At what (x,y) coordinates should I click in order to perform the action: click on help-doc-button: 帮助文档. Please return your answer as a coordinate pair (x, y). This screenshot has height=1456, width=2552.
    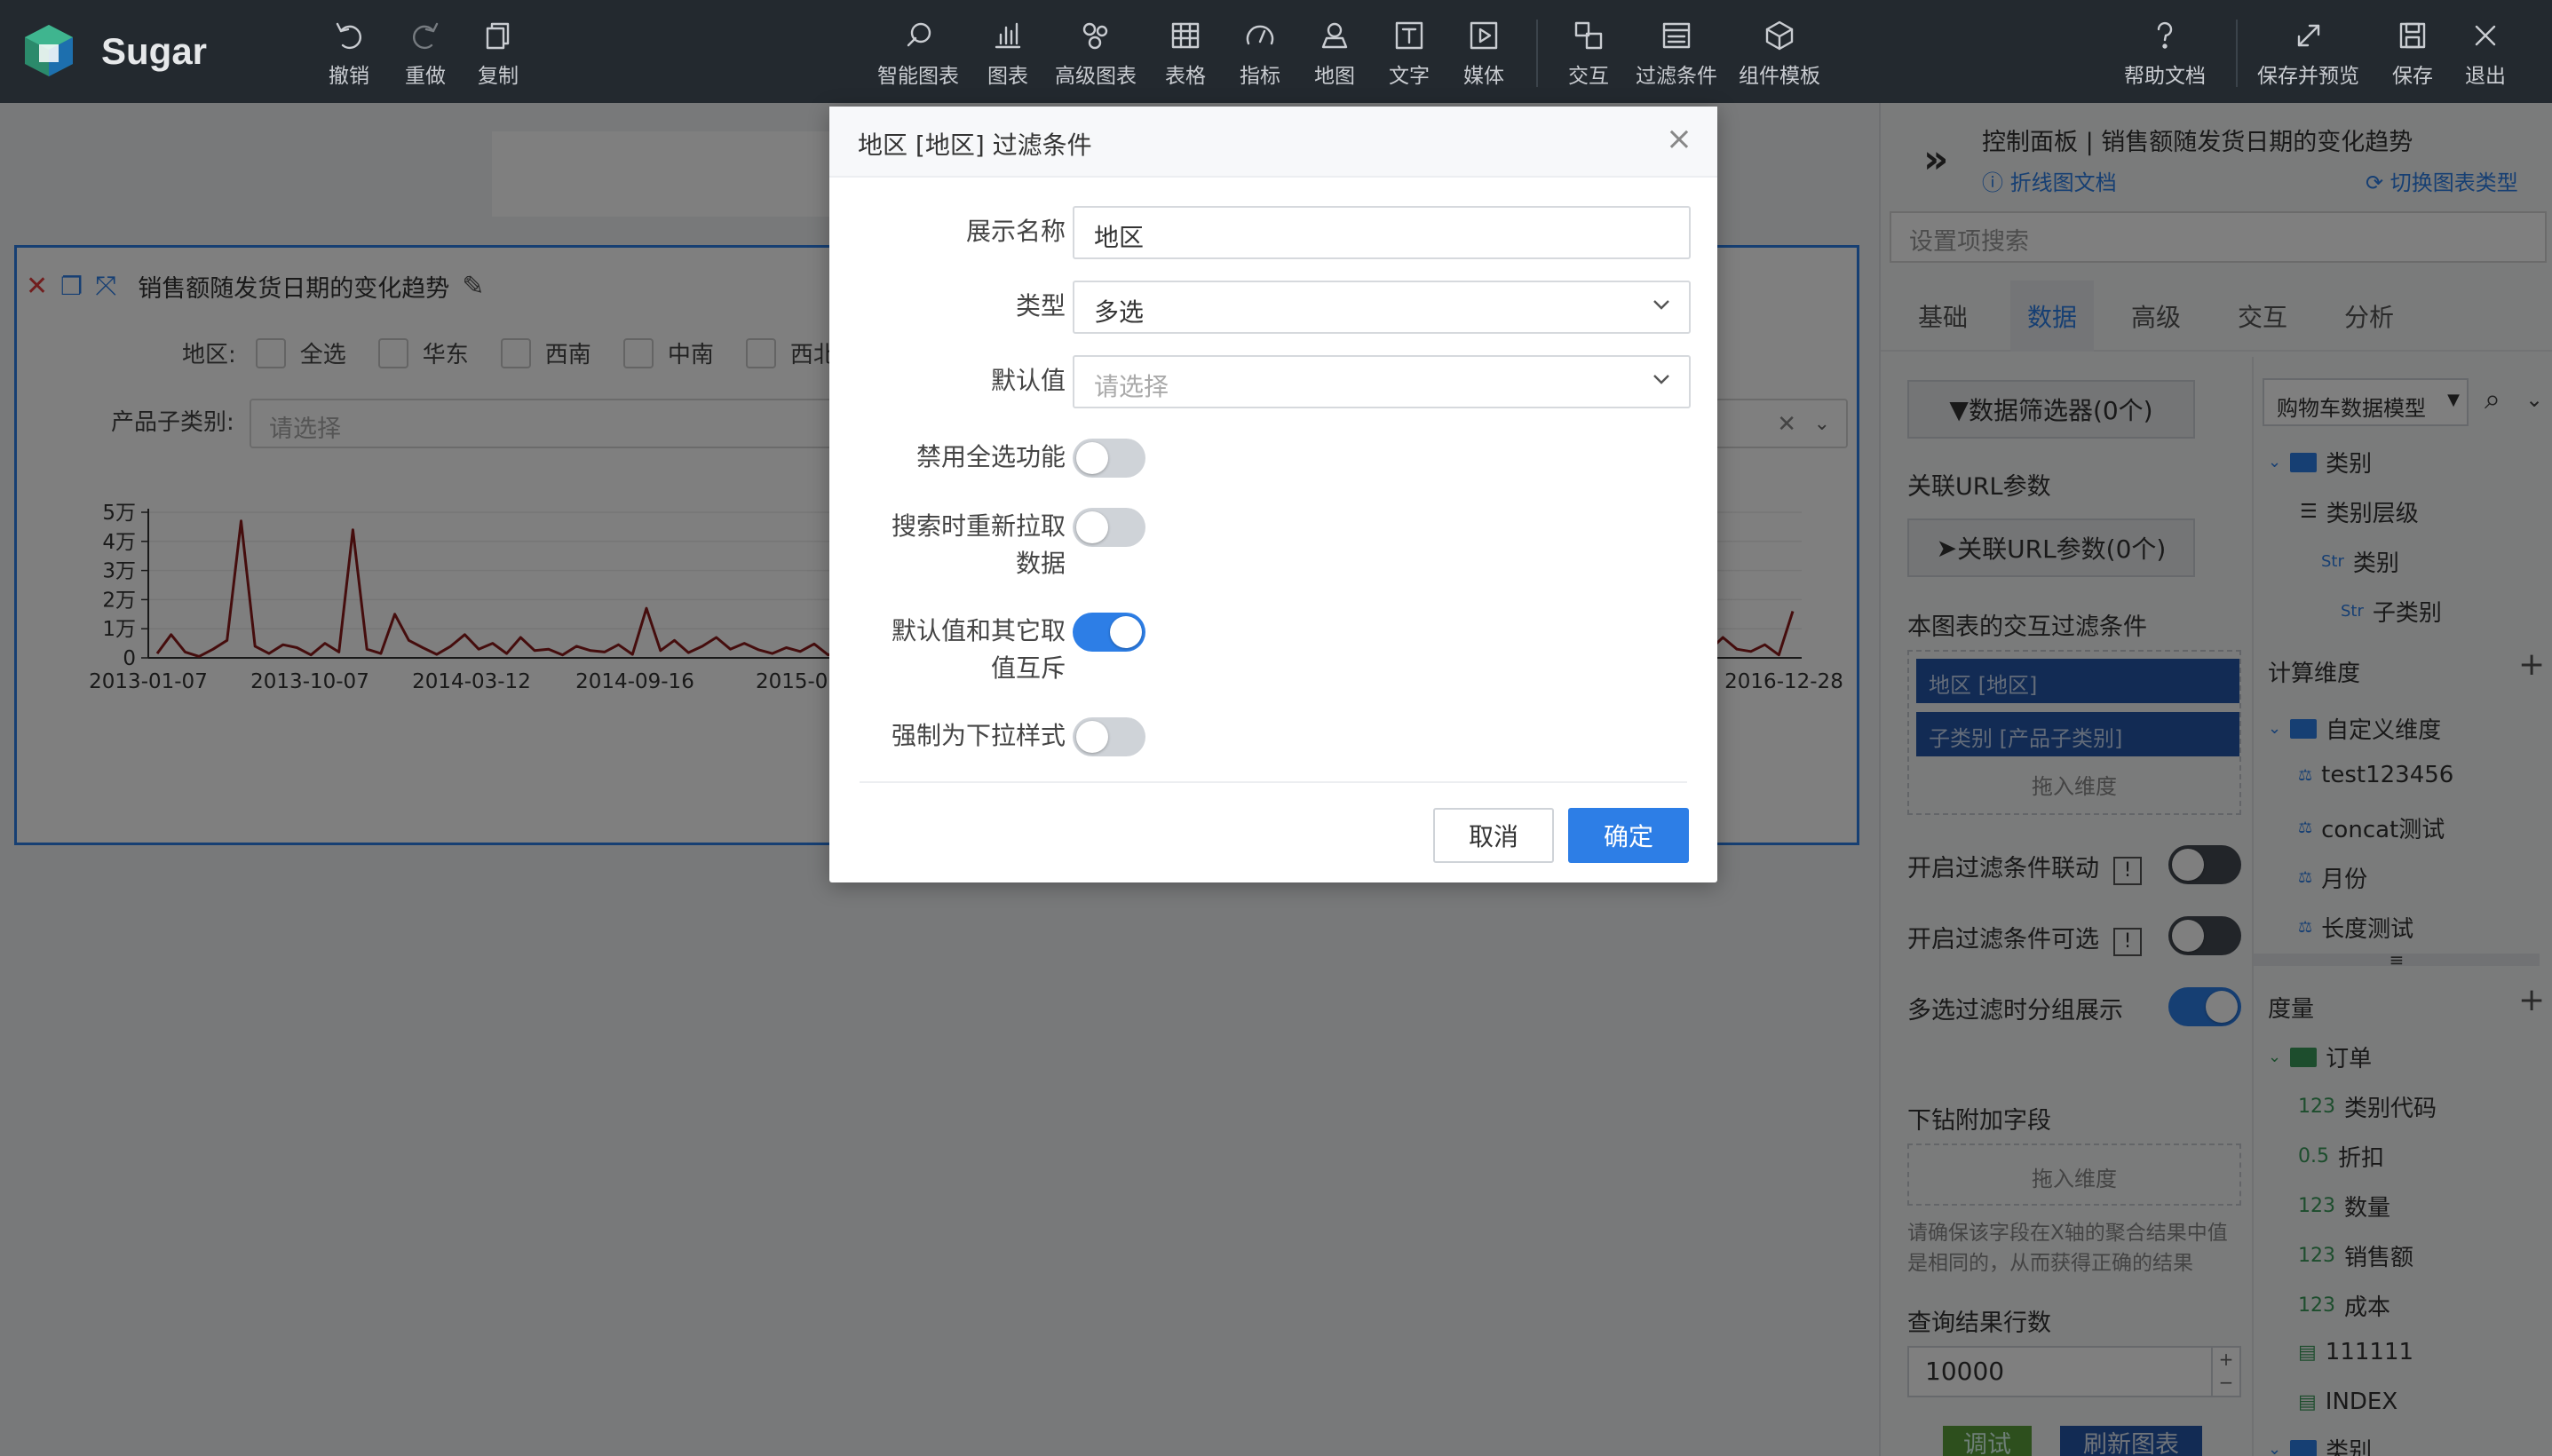
    Looking at the image, I should click on (2165, 54).